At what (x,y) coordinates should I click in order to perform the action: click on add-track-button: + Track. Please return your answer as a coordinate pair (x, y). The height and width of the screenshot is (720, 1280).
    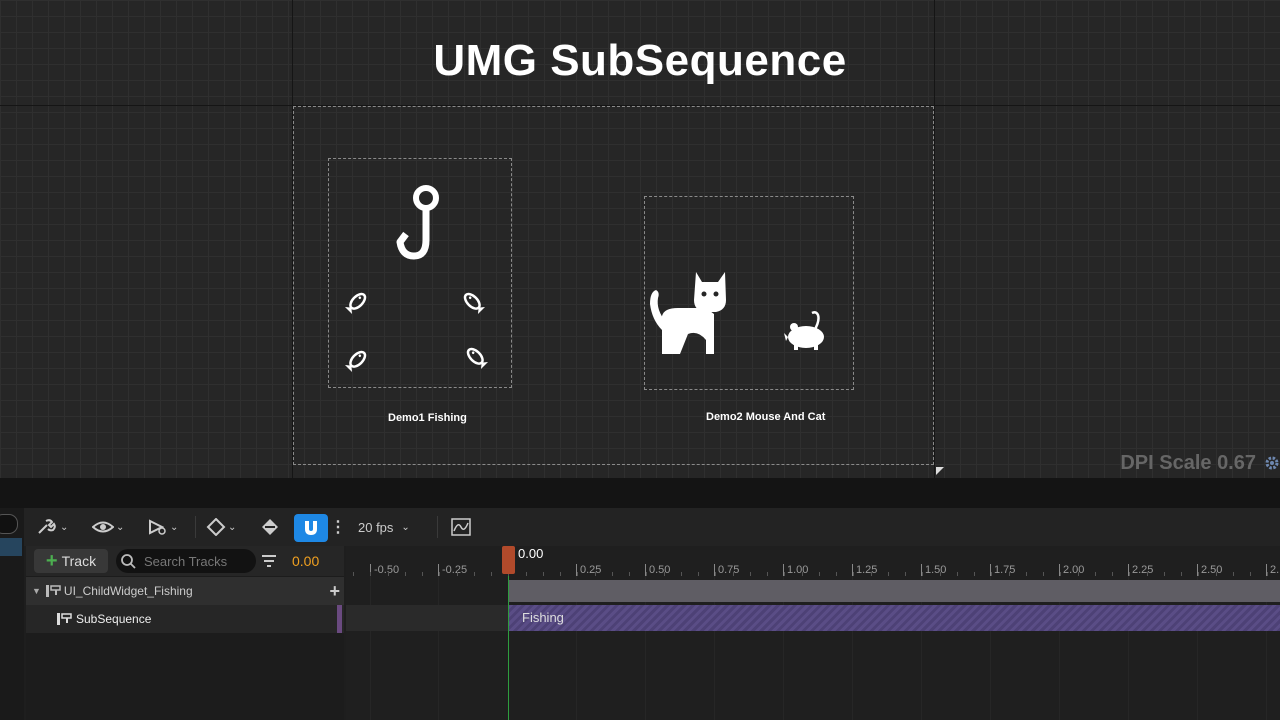
    Looking at the image, I should click on (71, 561).